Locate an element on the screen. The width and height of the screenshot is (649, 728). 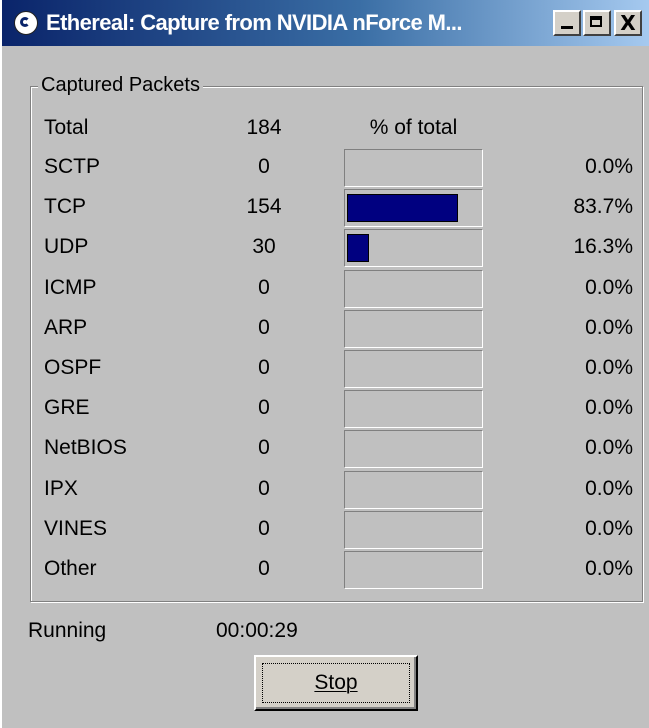
protocol-row-ipx: IPX 0 0.0% is located at coordinates (325, 491).